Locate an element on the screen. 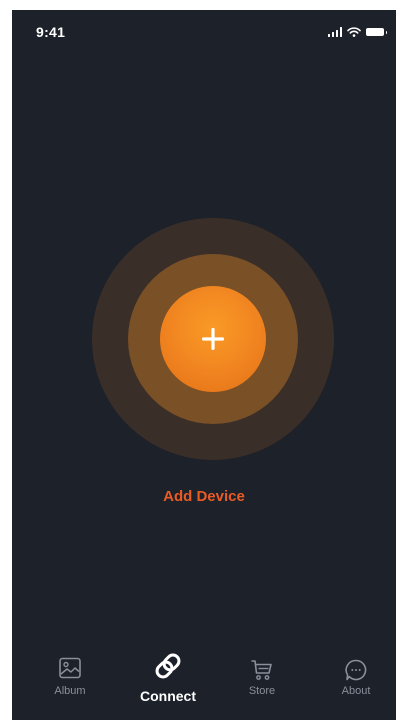 The width and height of the screenshot is (408, 724). tab-bar: Album Connect Store About is located at coordinates (204, 684).